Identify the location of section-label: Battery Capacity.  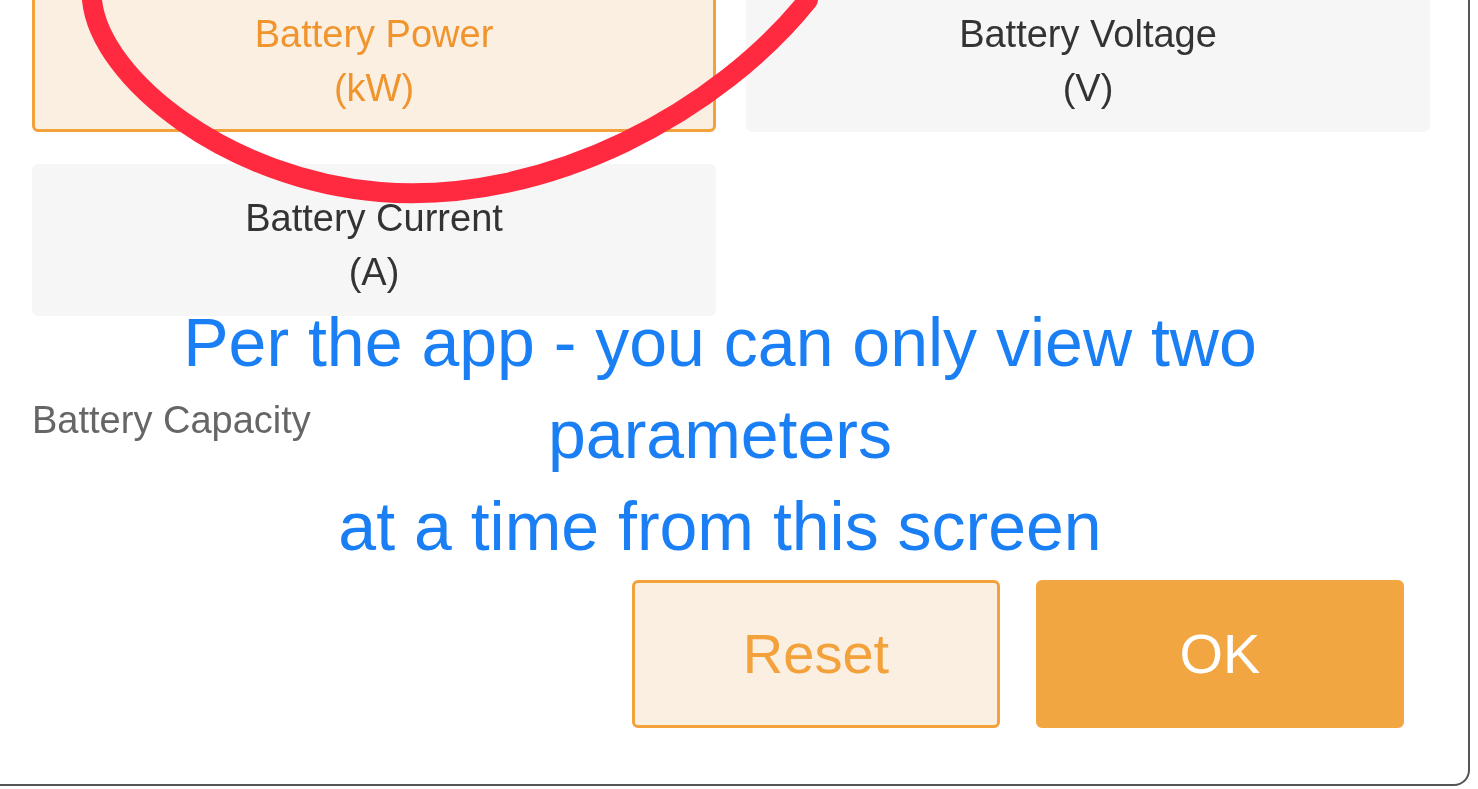
(171, 420).